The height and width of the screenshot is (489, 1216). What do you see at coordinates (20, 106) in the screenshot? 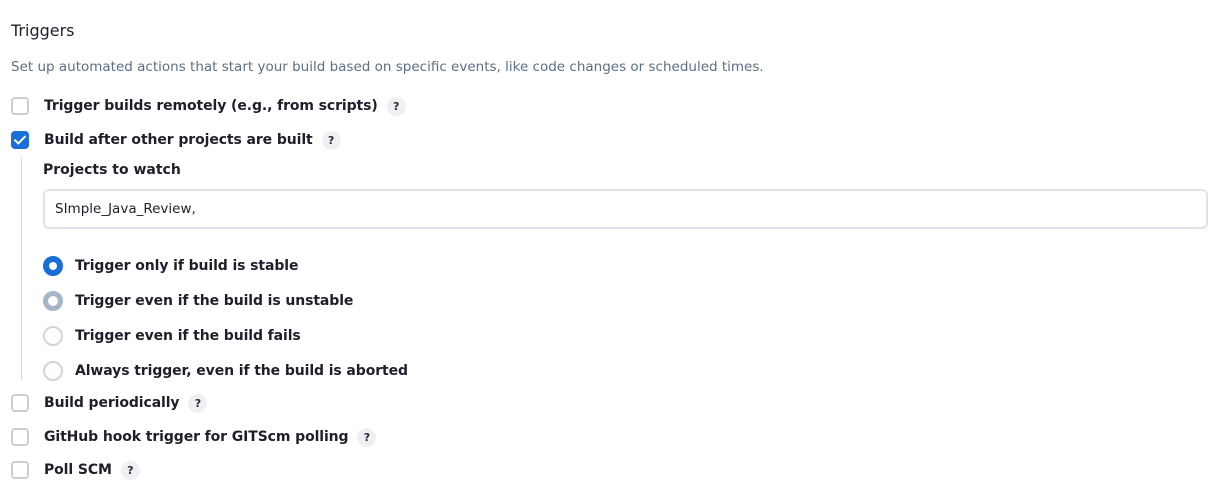
I see `trigger-remotely-checkbox` at bounding box center [20, 106].